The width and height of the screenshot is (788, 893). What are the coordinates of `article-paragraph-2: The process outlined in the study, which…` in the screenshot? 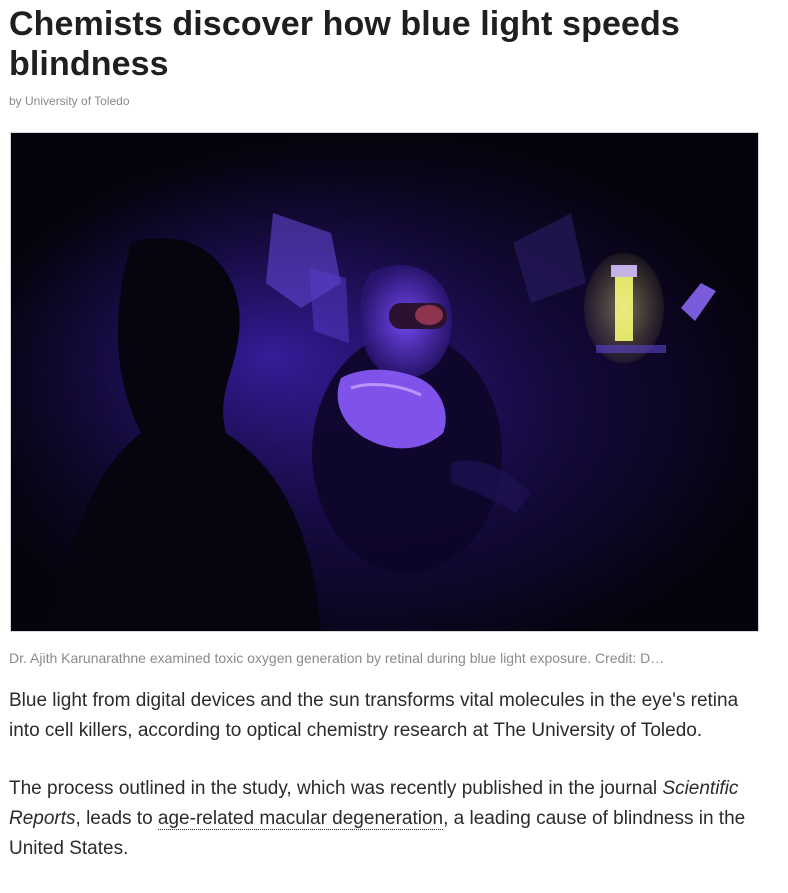 It's located at (385, 819).